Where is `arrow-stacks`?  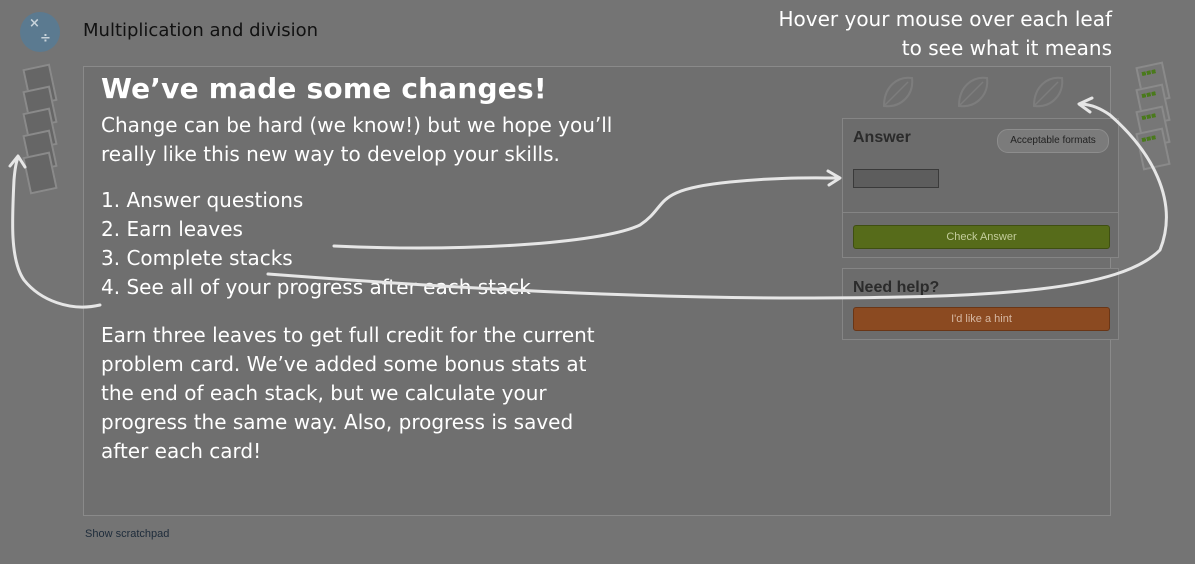
arrow-stacks is located at coordinates (56, 232).